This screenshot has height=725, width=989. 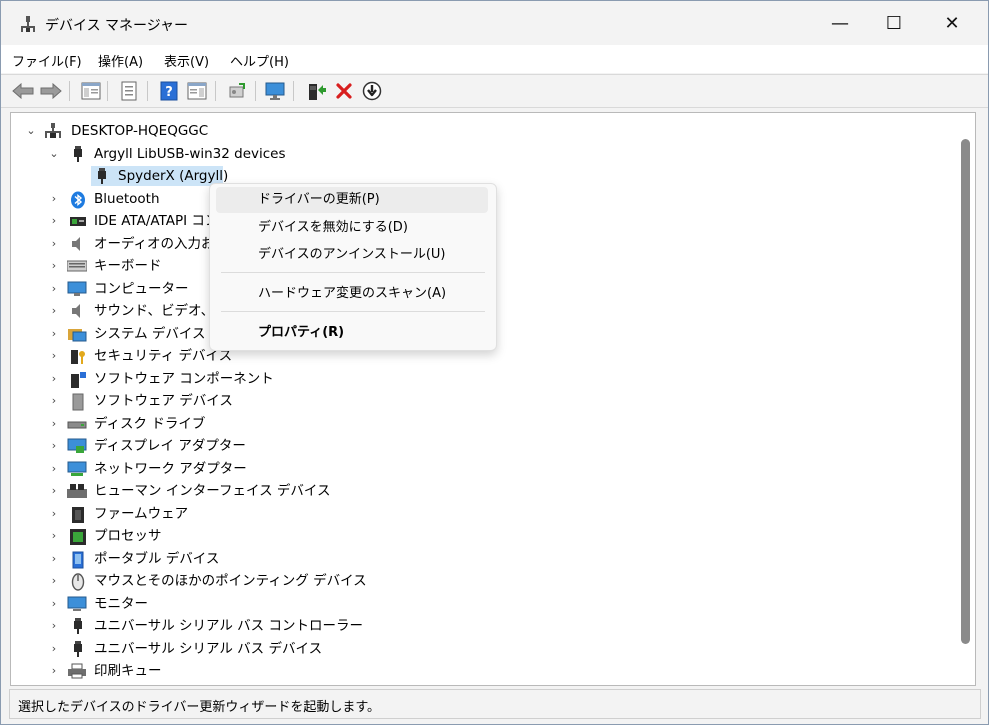 I want to click on tree-category-row: › マウスとそのほかのポインティング デバイス, so click(x=481, y=581).